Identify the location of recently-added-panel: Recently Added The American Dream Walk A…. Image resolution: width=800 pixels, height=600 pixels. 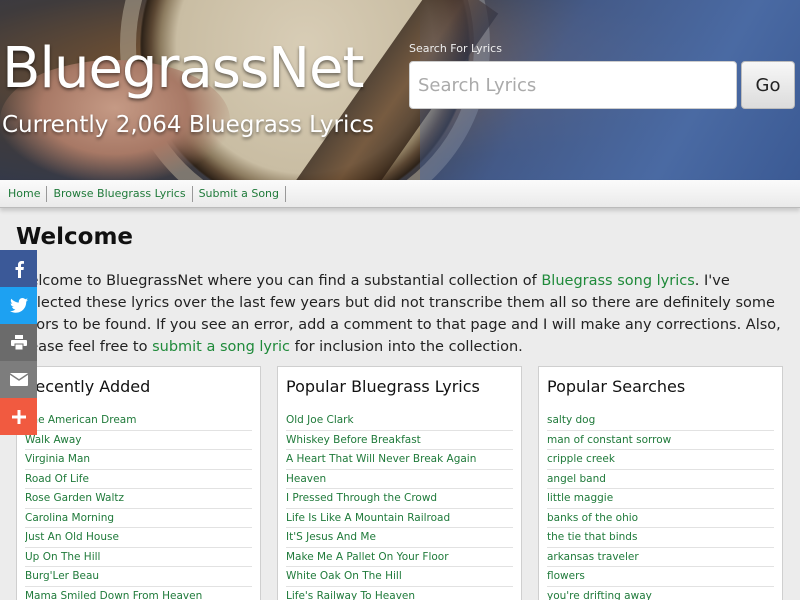
(138, 483).